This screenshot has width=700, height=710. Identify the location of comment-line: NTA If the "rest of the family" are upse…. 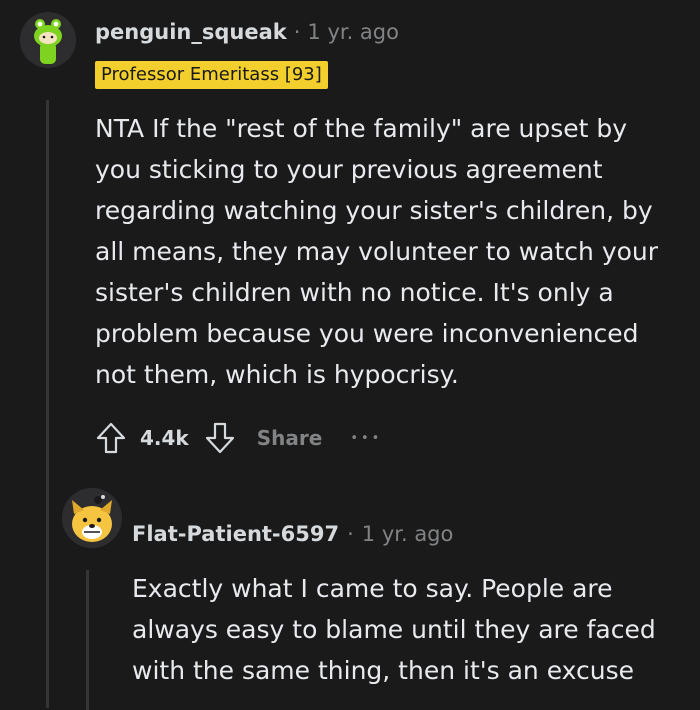
(361, 128).